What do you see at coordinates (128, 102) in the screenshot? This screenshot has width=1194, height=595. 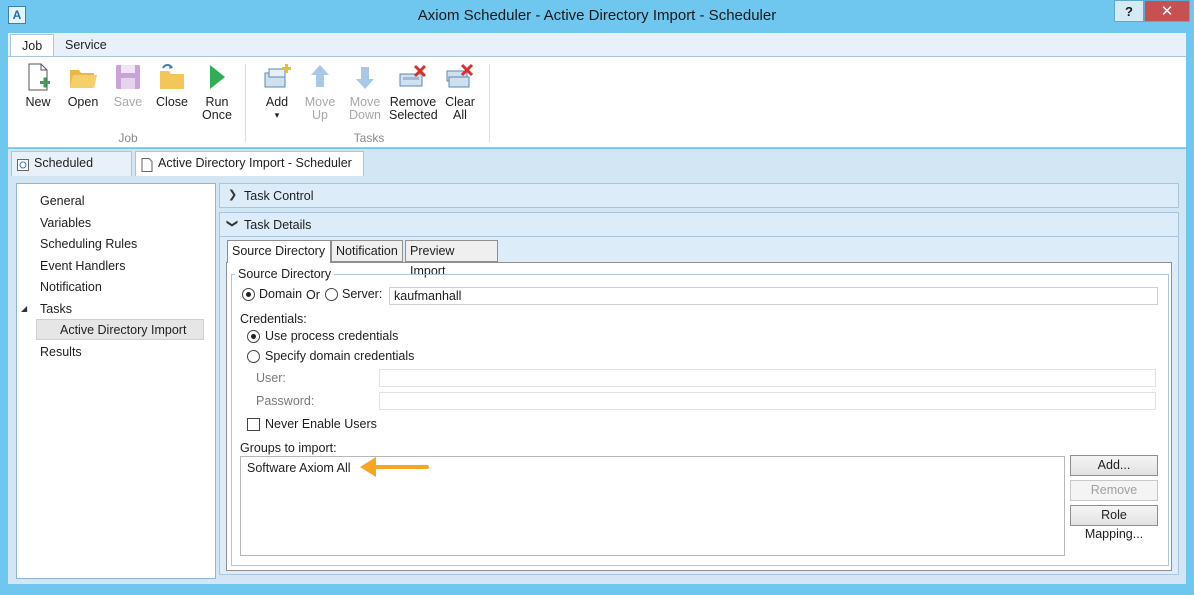 I see `save-button-label: Save` at bounding box center [128, 102].